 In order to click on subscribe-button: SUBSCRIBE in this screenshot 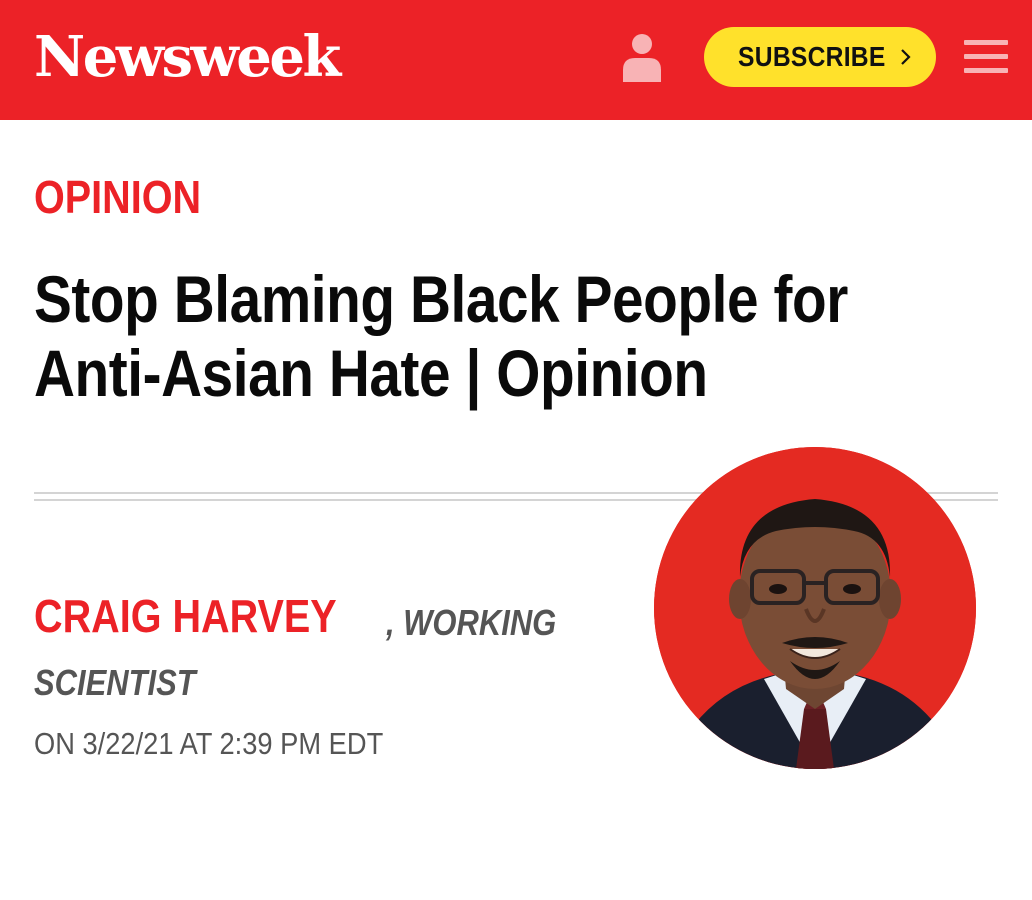, I will do `click(820, 57)`.